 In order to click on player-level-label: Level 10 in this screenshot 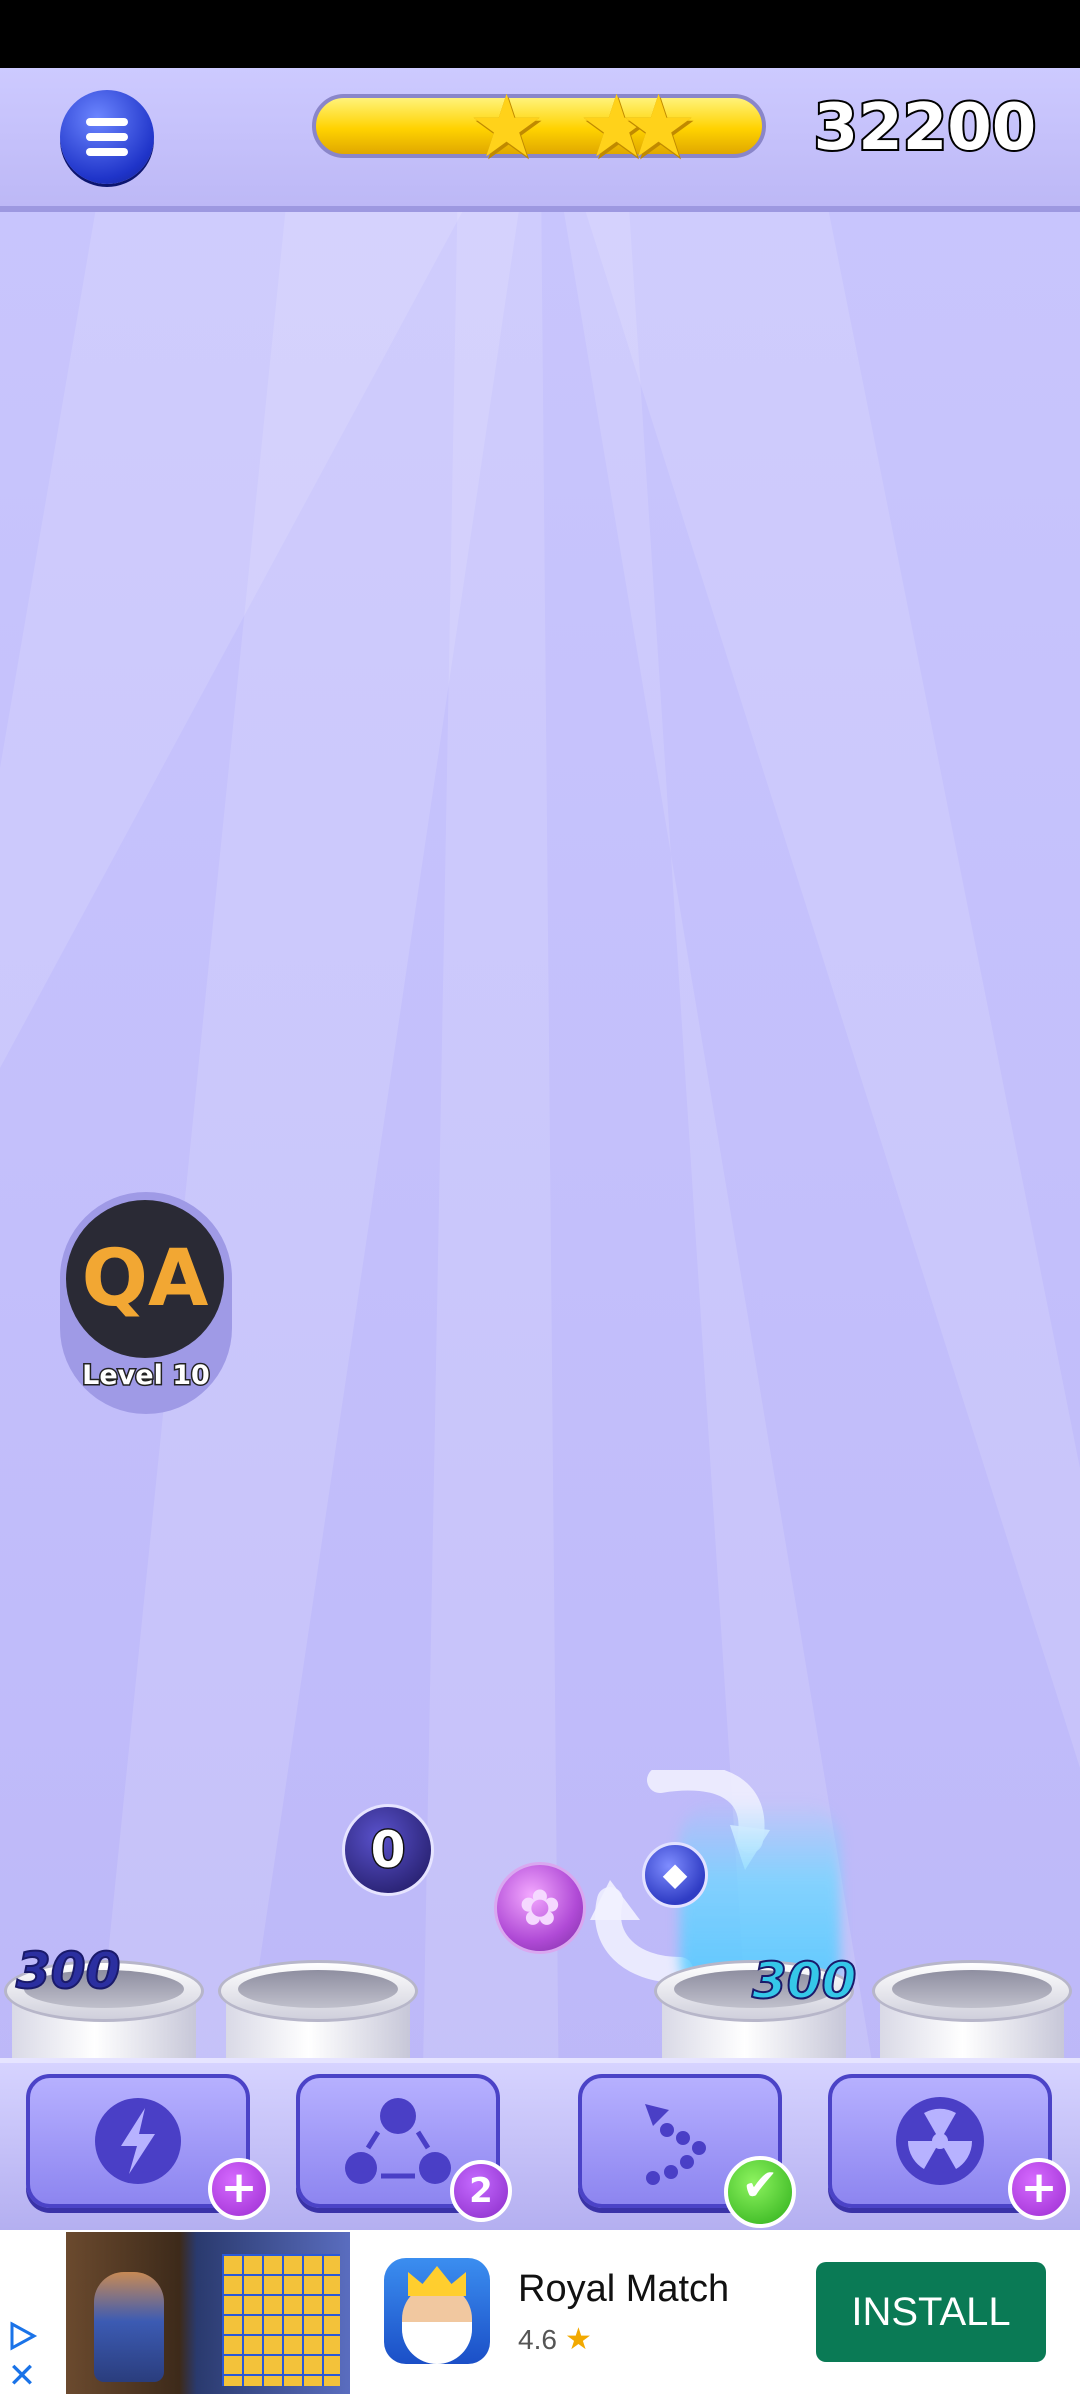, I will do `click(146, 1376)`.